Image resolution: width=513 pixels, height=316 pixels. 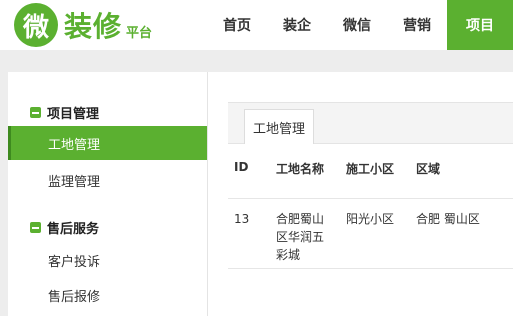 What do you see at coordinates (107, 260) in the screenshot?
I see `sidebar-item-complaints: 客户投诉` at bounding box center [107, 260].